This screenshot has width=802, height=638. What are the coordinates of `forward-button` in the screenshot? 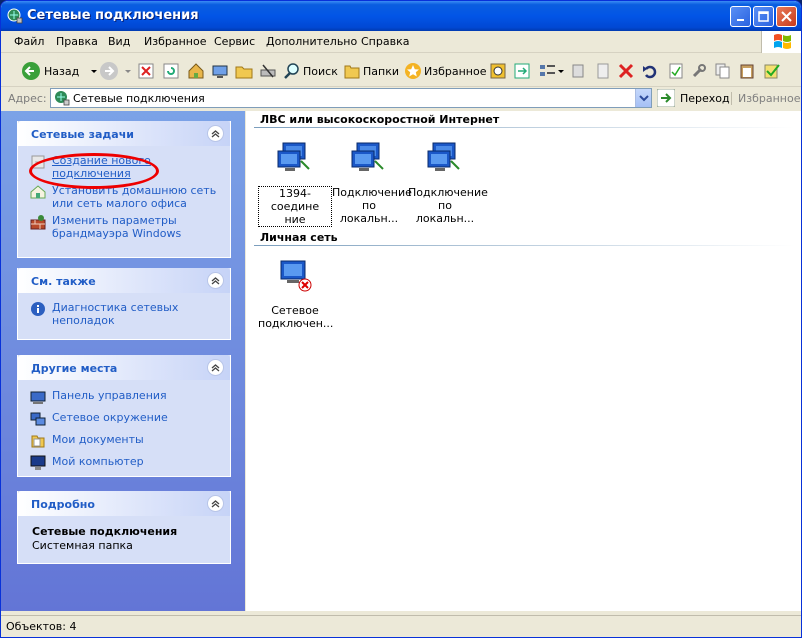 It's located at (116, 71).